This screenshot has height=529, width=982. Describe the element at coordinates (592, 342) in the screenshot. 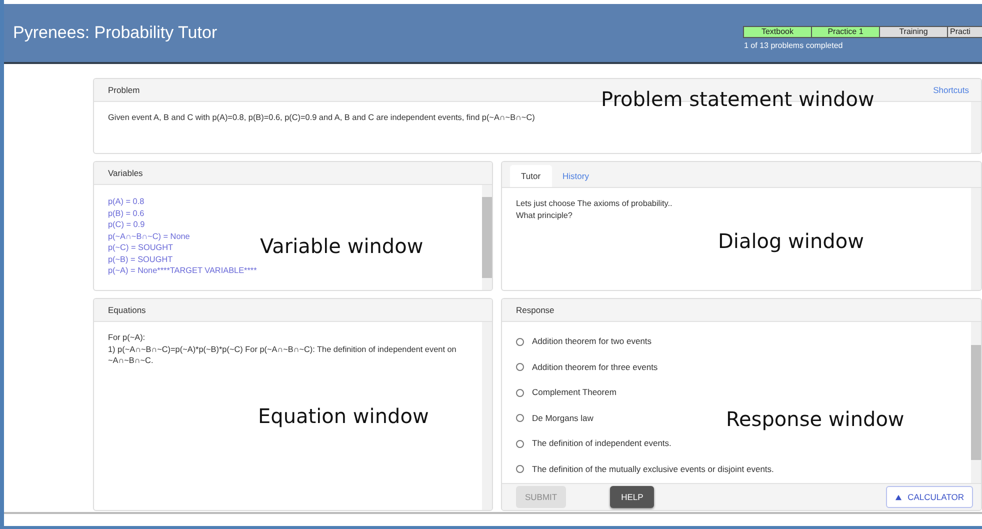

I see `option-label: Addition theorem for two events` at that location.